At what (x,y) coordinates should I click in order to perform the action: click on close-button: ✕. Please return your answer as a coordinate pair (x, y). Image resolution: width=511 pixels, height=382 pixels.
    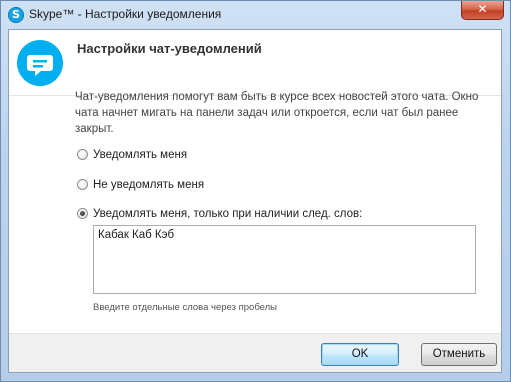
    Looking at the image, I should click on (482, 10).